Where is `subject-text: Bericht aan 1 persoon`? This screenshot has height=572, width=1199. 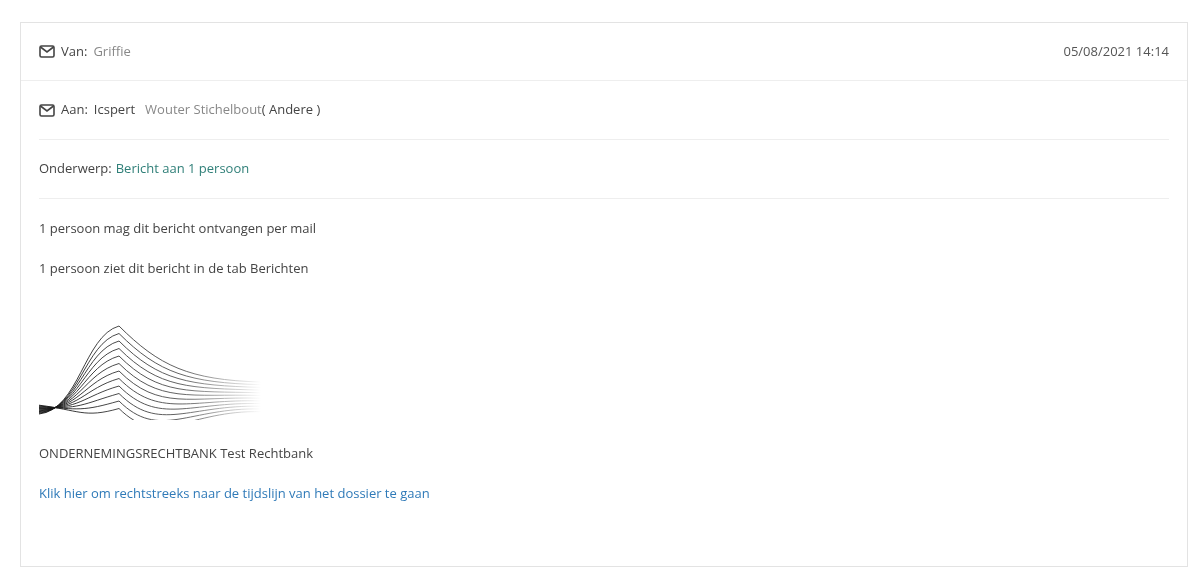 subject-text: Bericht aan 1 persoon is located at coordinates (182, 169).